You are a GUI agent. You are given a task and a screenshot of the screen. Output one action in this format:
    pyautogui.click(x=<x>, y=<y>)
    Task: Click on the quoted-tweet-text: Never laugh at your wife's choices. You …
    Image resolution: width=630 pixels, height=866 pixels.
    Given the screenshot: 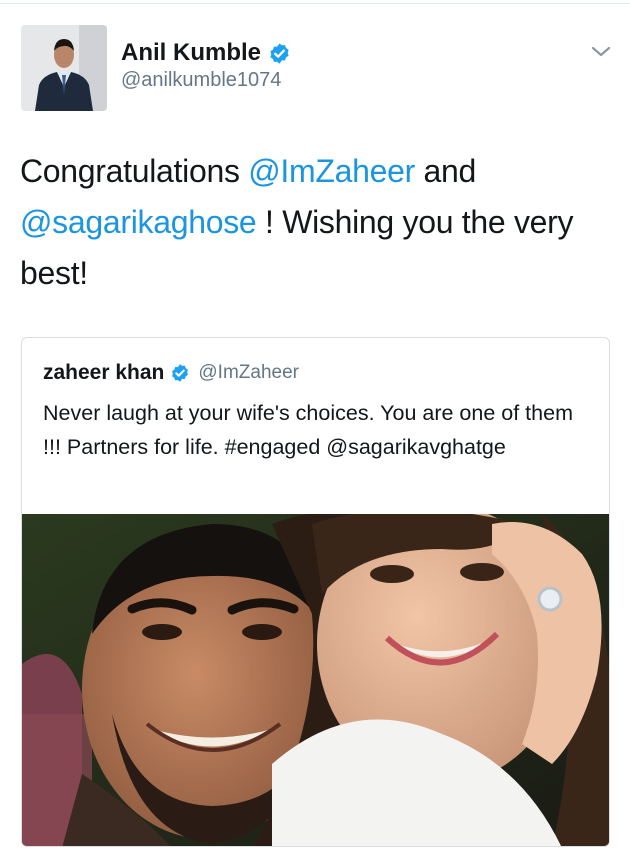 What is the action you would take?
    pyautogui.click(x=308, y=430)
    